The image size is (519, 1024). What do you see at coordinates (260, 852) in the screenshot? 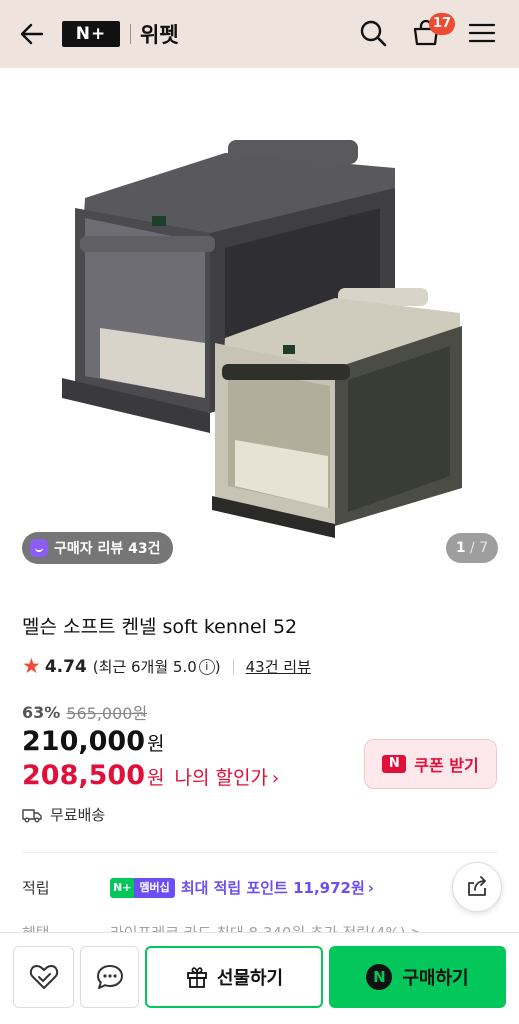
I see `section-divider` at bounding box center [260, 852].